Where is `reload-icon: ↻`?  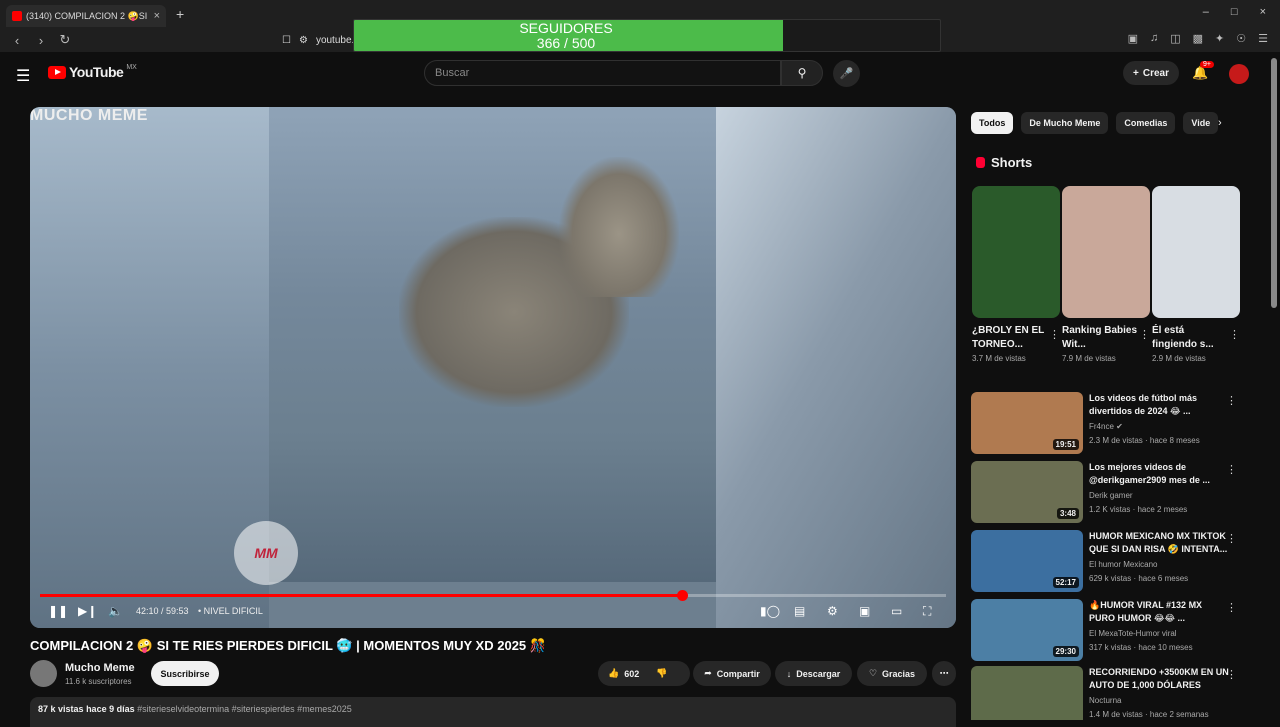
reload-icon: ↻ is located at coordinates (65, 40).